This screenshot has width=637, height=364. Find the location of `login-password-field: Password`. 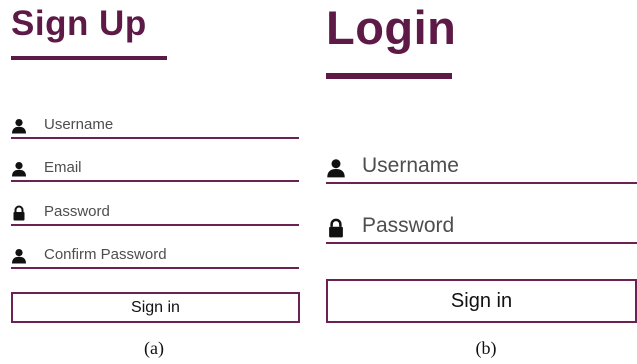

login-password-field: Password is located at coordinates (481, 228).